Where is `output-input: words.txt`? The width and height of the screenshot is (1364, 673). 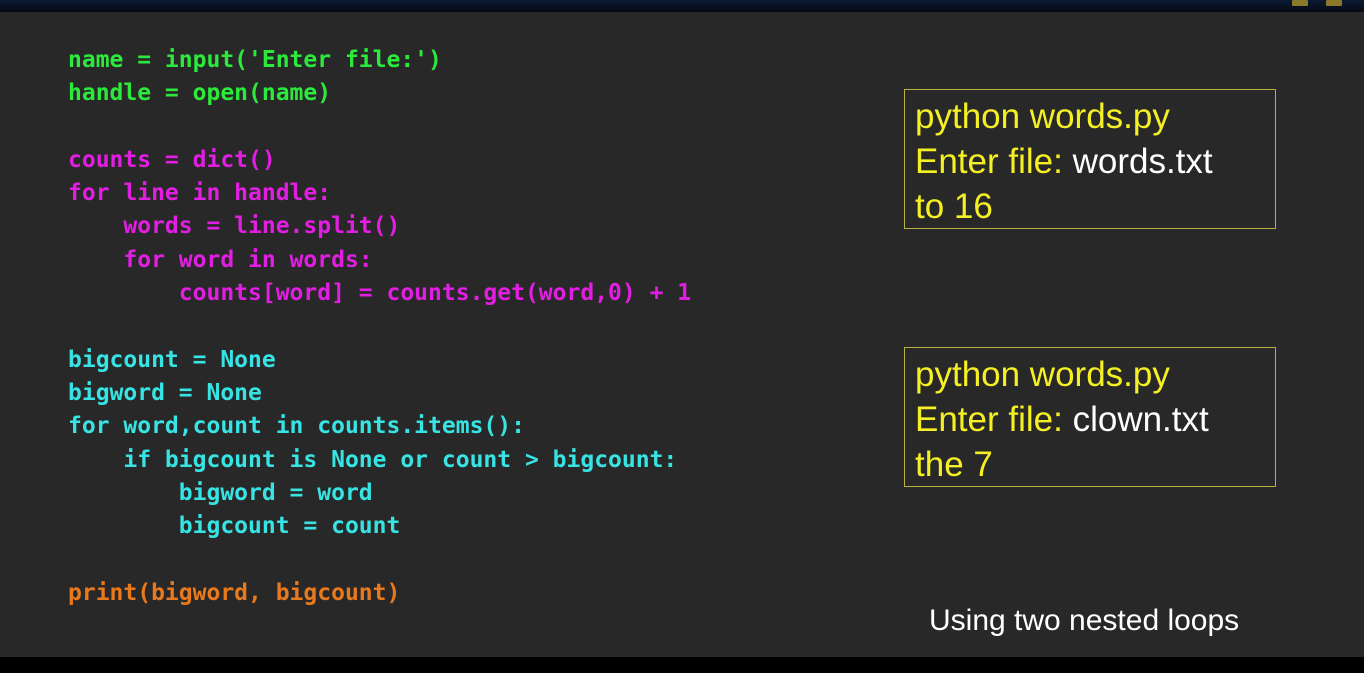 output-input: words.txt is located at coordinates (1142, 161).